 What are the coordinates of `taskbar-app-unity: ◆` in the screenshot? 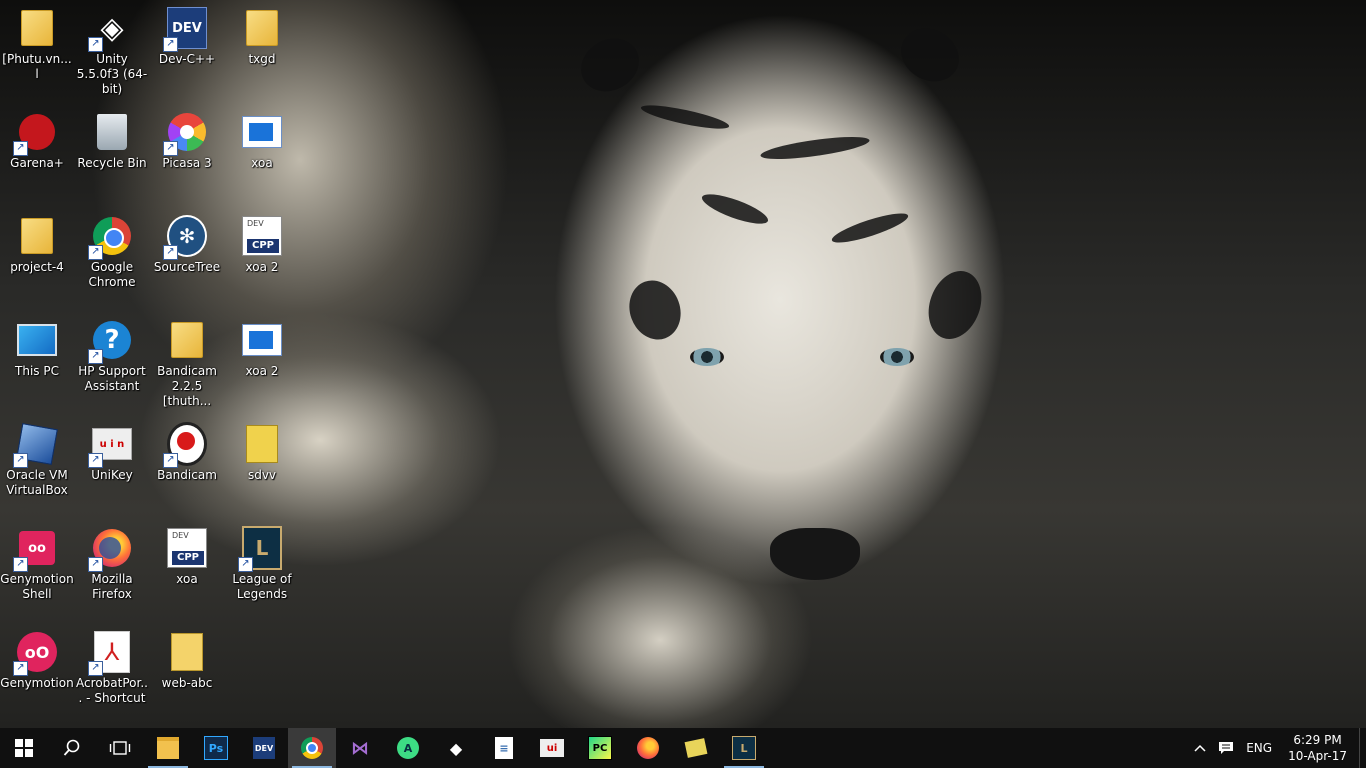 It's located at (456, 748).